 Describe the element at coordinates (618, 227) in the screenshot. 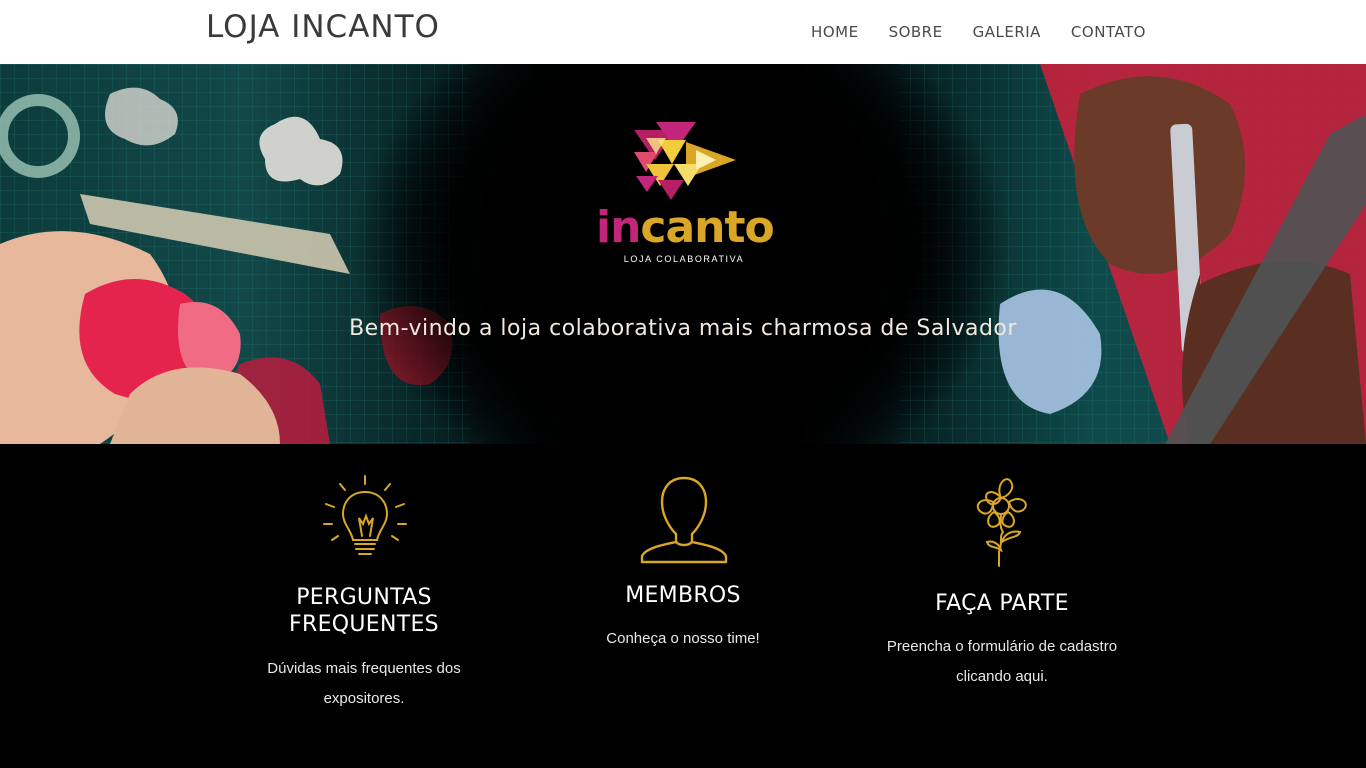

I see `logo-word-in: in` at that location.